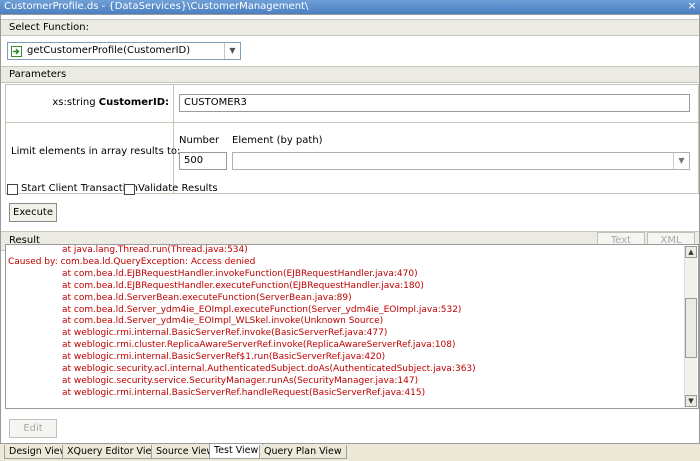 The width and height of the screenshot is (700, 461). I want to click on close-icon: ×, so click(692, 6).